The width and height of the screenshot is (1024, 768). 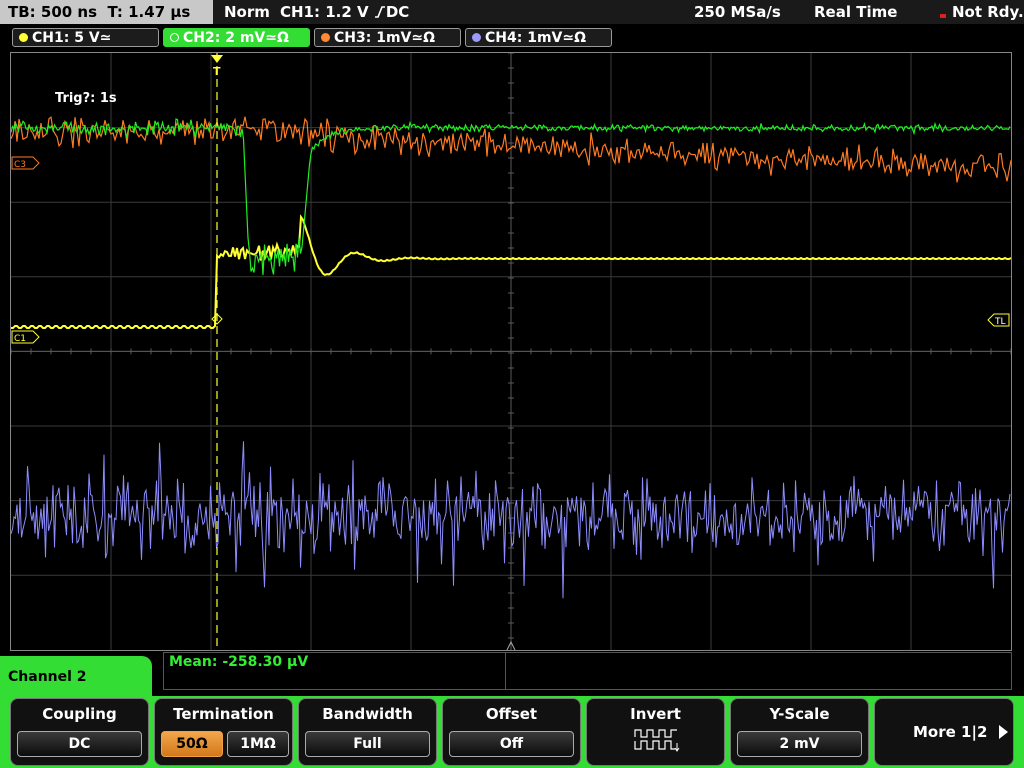 What do you see at coordinates (799, 714) in the screenshot?
I see `softkey-y-scale-title: Y-Scale` at bounding box center [799, 714].